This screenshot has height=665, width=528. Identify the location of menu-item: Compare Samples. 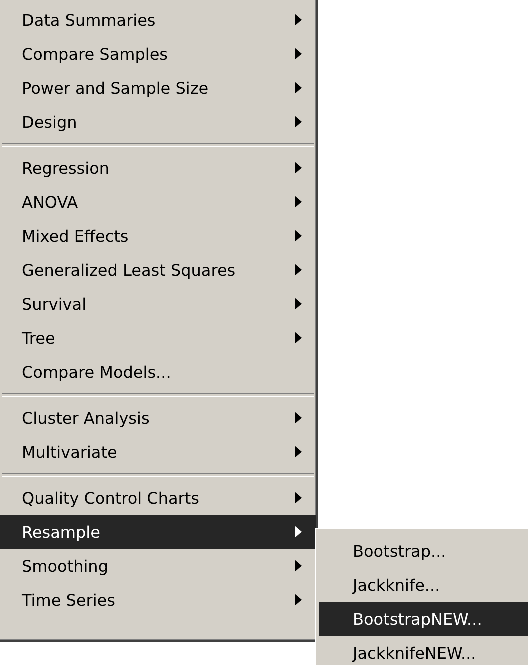
(158, 54).